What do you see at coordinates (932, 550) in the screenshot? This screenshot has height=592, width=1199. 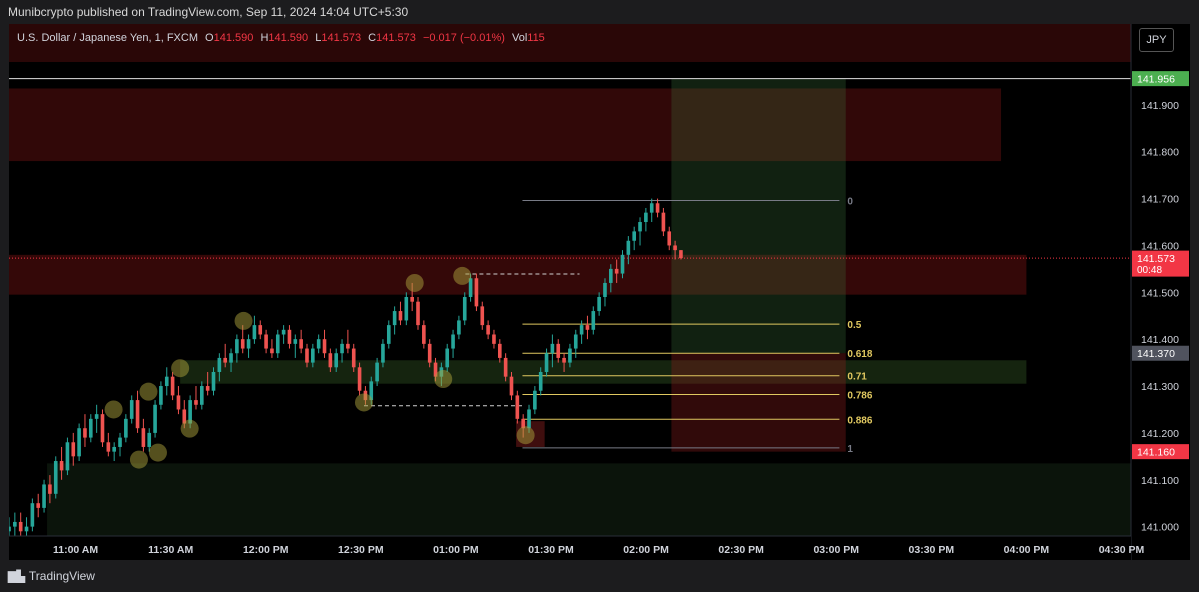 I see `time-tick-label: 03:30 PM` at bounding box center [932, 550].